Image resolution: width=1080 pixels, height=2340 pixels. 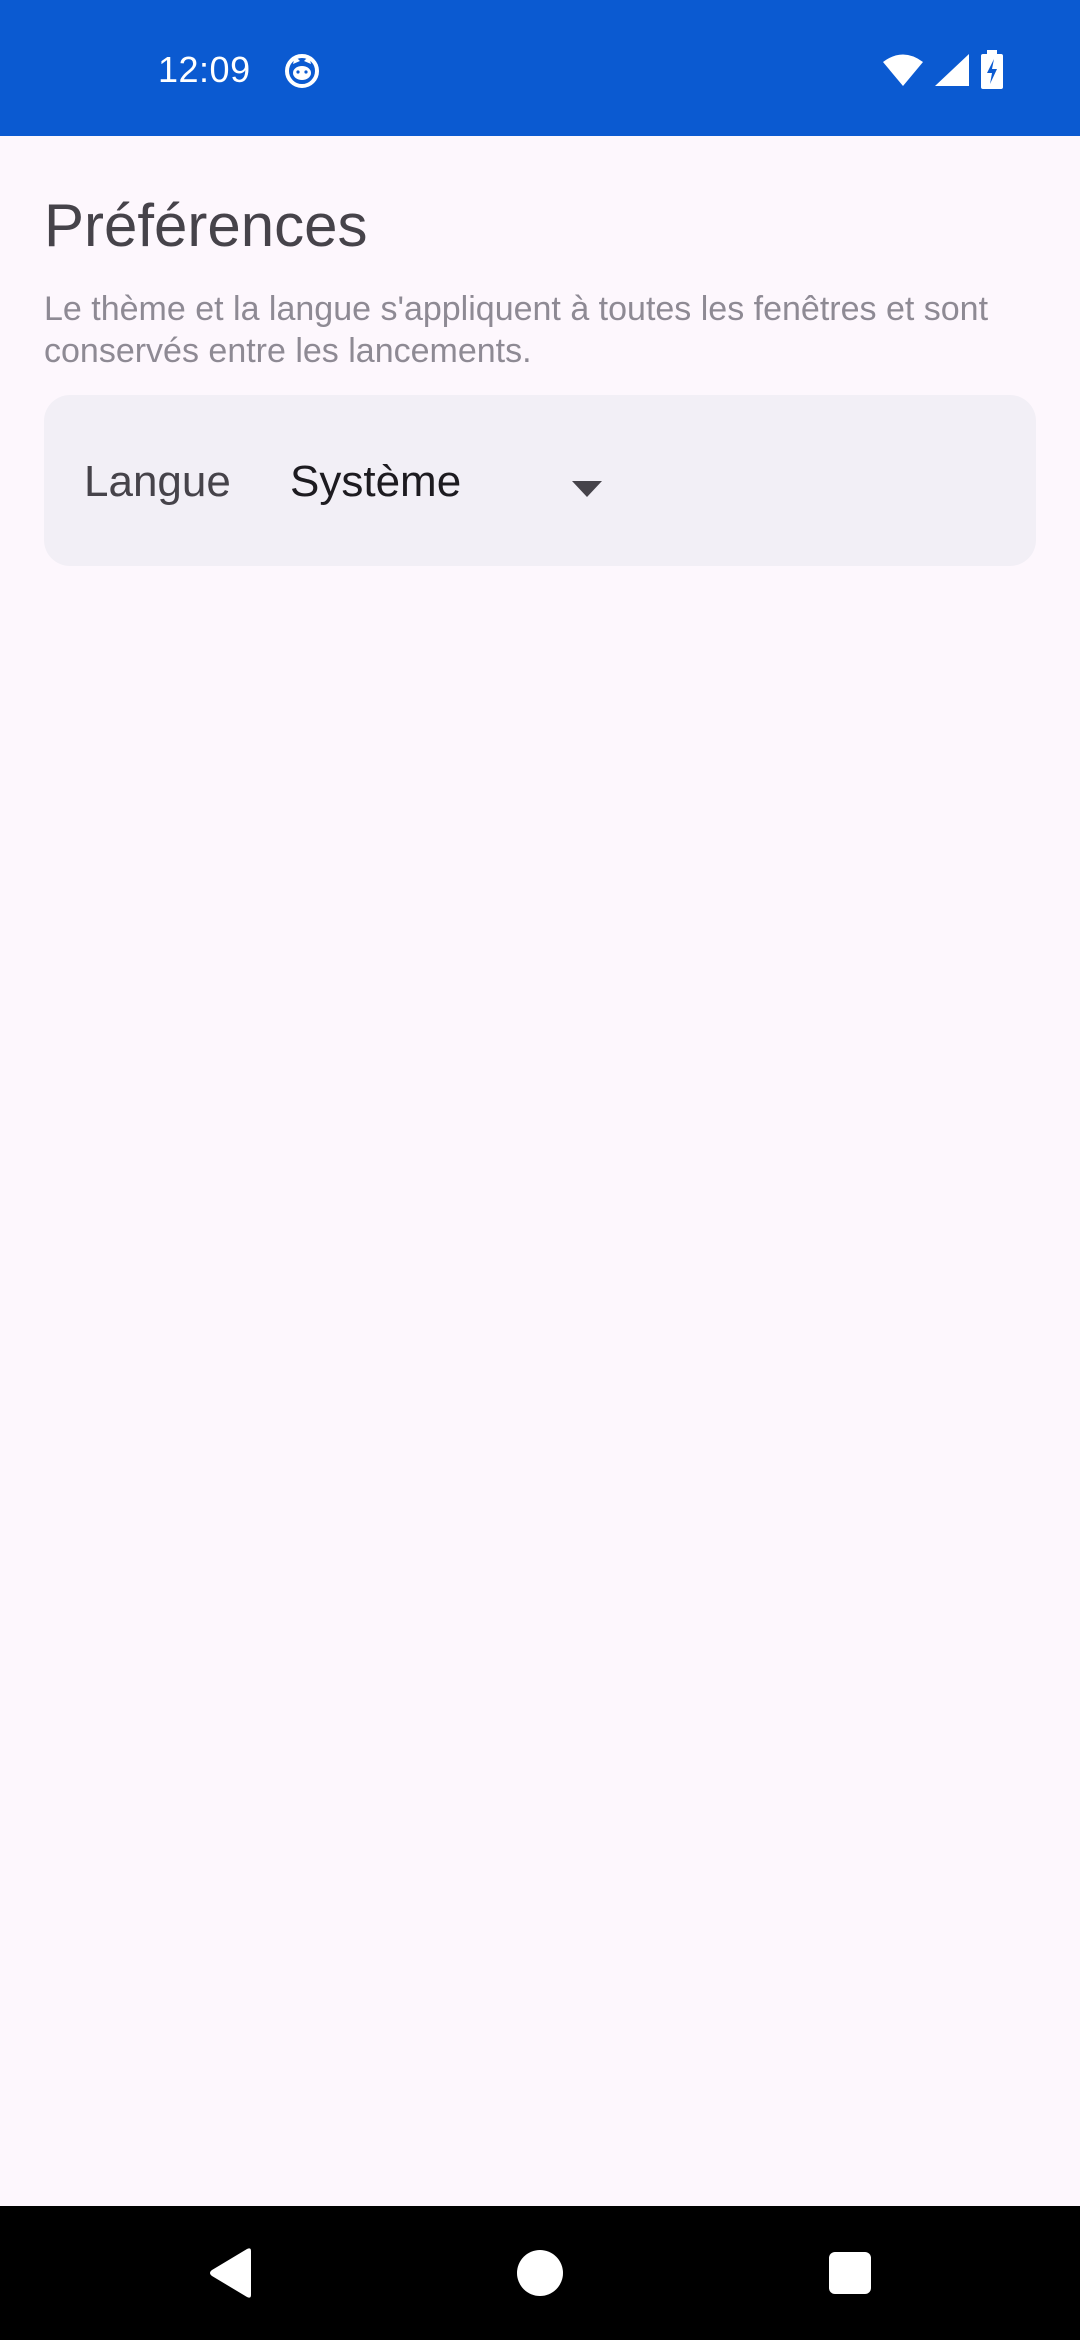 I want to click on page-title: Préférences, so click(x=206, y=225).